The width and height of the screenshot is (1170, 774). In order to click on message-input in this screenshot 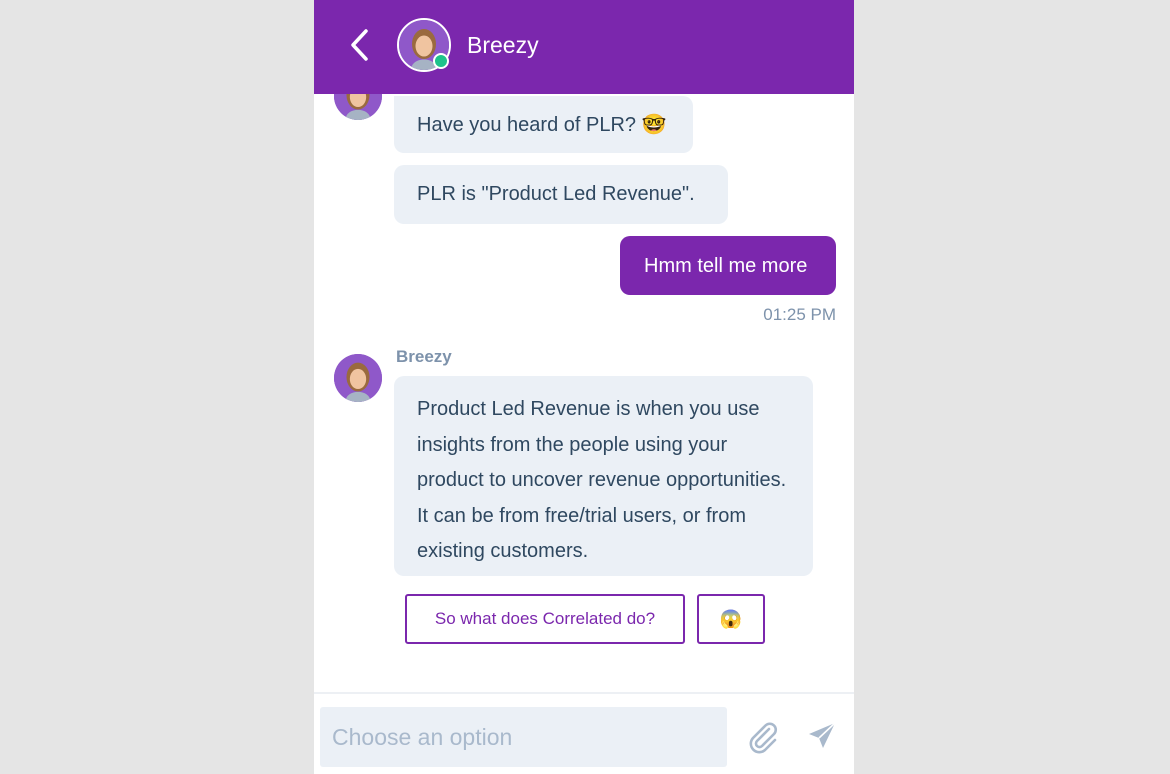, I will do `click(523, 737)`.